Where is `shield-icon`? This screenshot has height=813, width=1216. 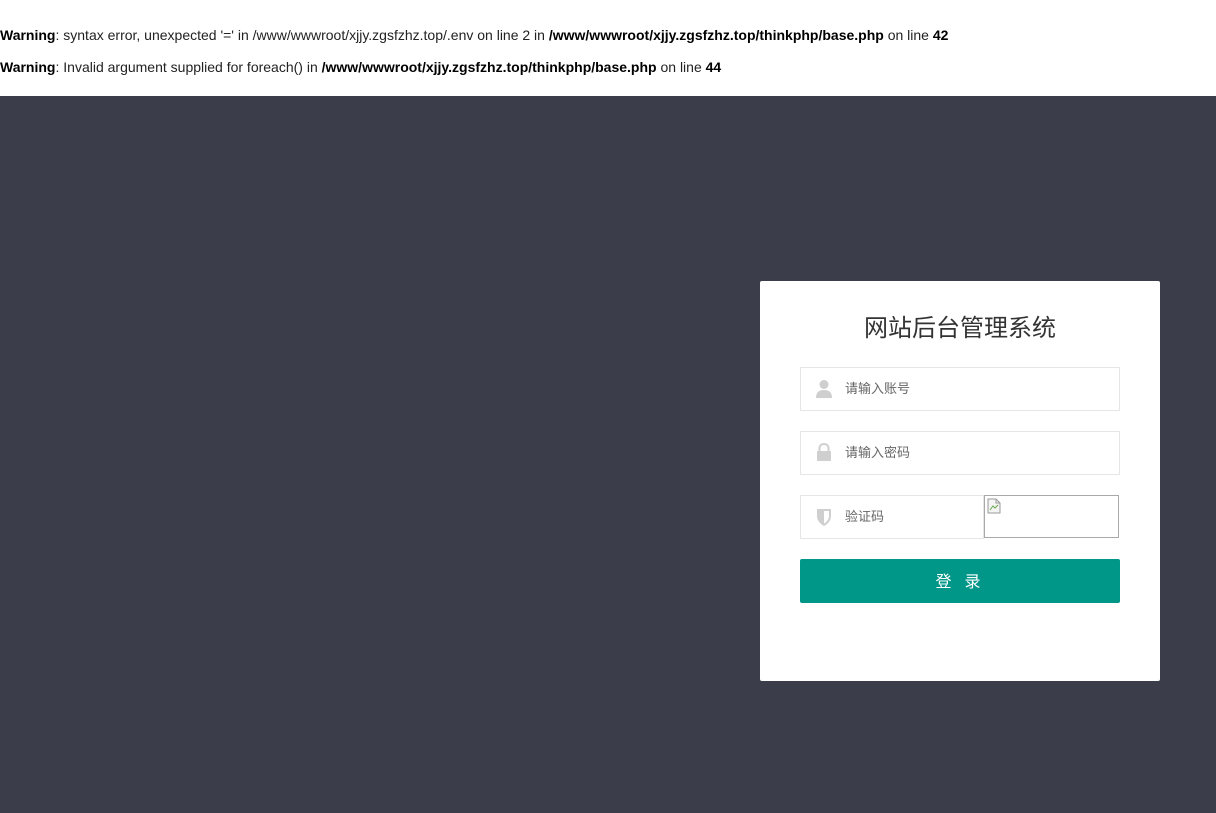
shield-icon is located at coordinates (824, 517).